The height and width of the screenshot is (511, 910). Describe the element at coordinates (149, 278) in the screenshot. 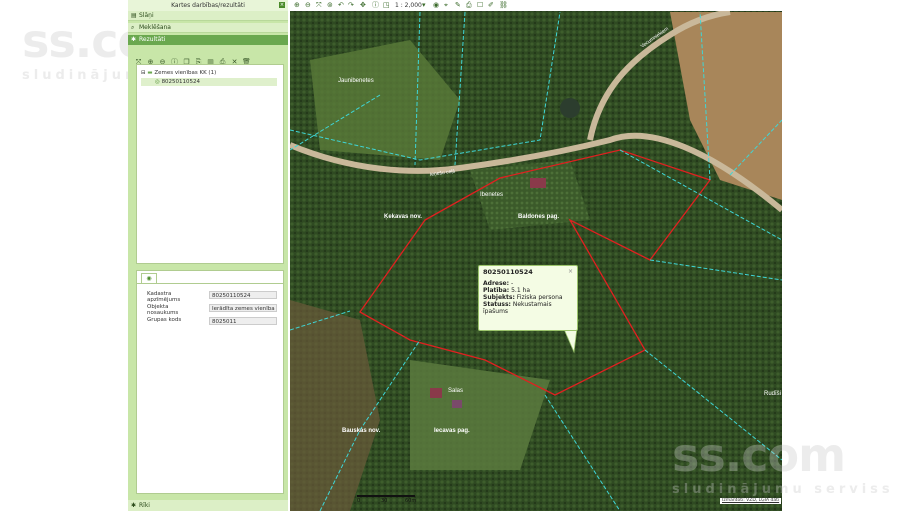

I see `info-tab-icon: ◉` at that location.